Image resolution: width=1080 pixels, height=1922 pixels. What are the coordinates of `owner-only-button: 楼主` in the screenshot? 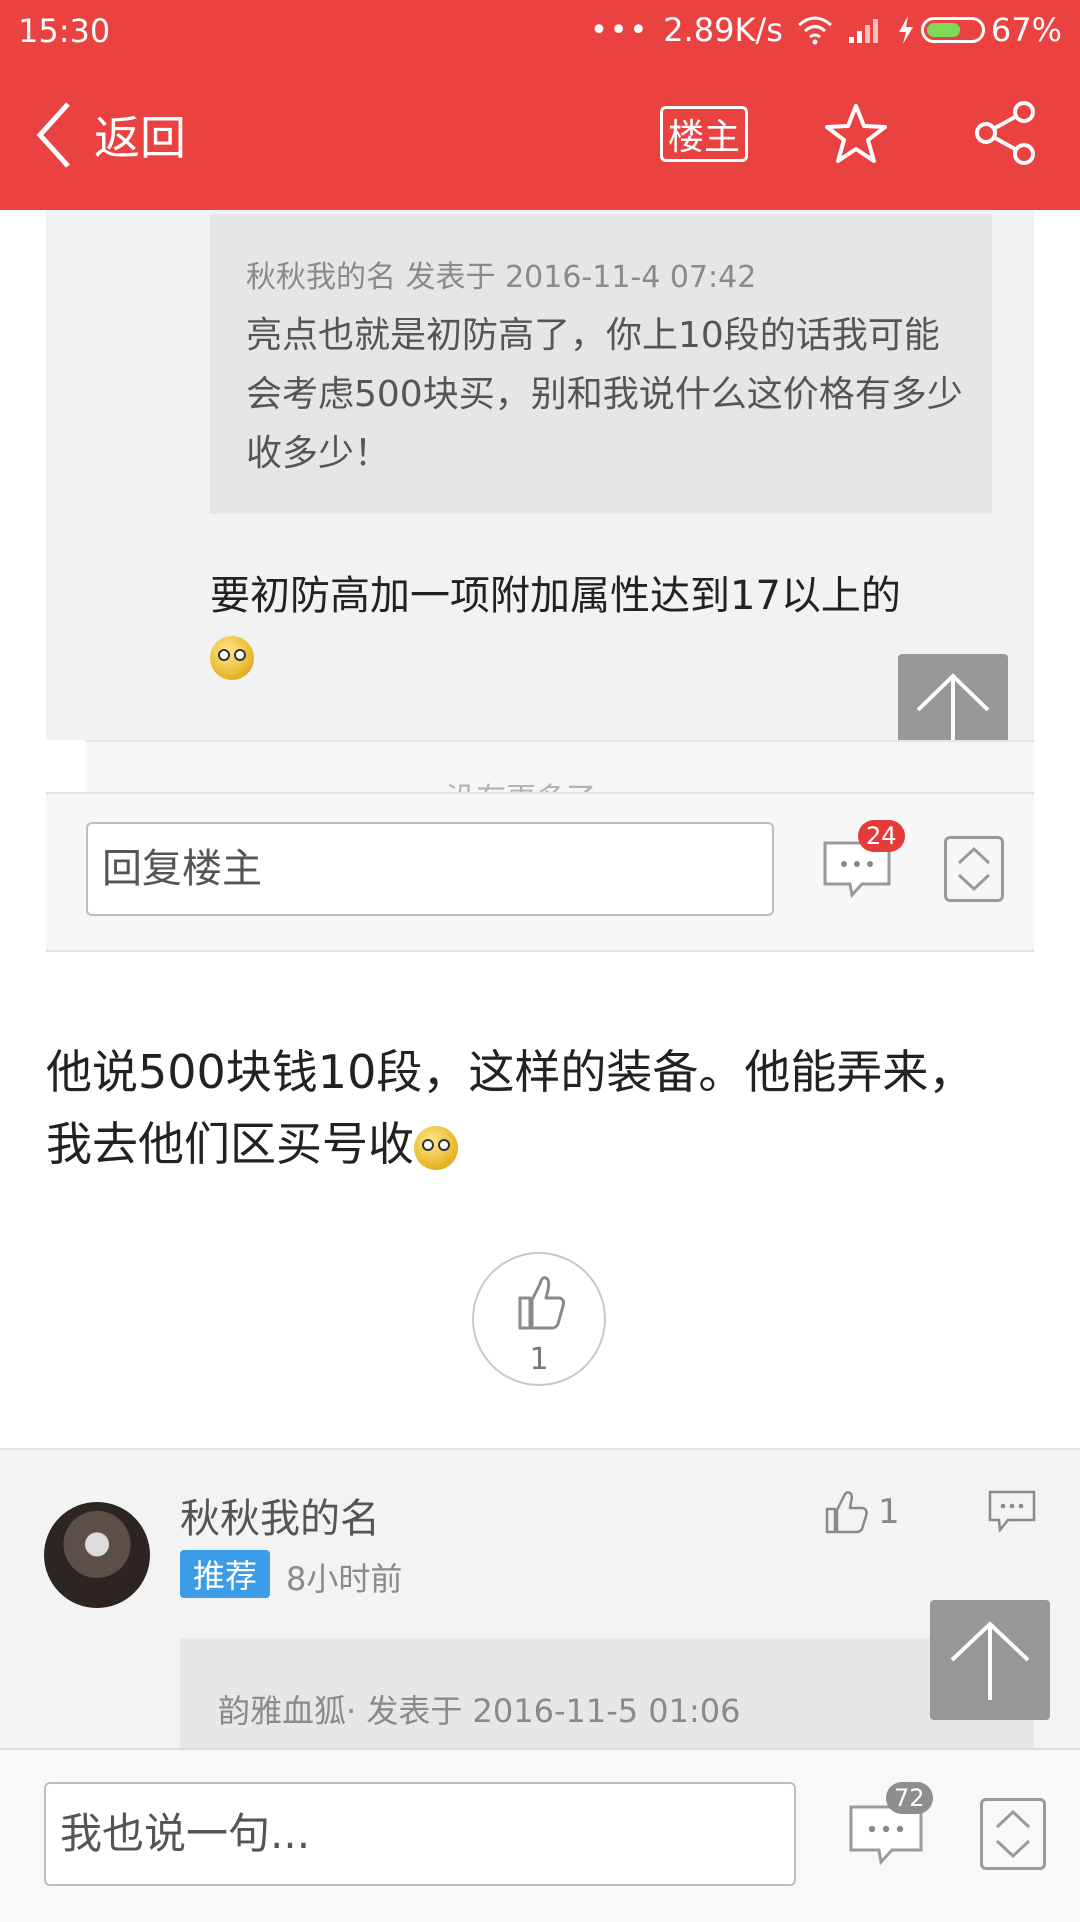 It's located at (704, 134).